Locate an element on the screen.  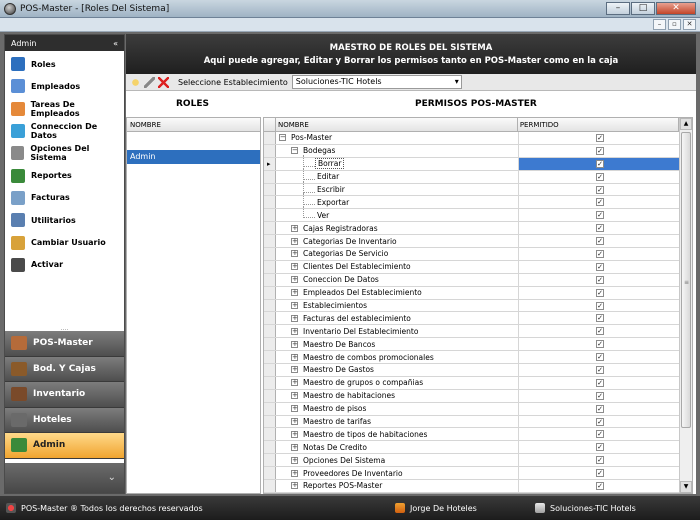
sidebar-item-cambiar-usuario: Cambiar Usuario is located at coordinates (64, 242).